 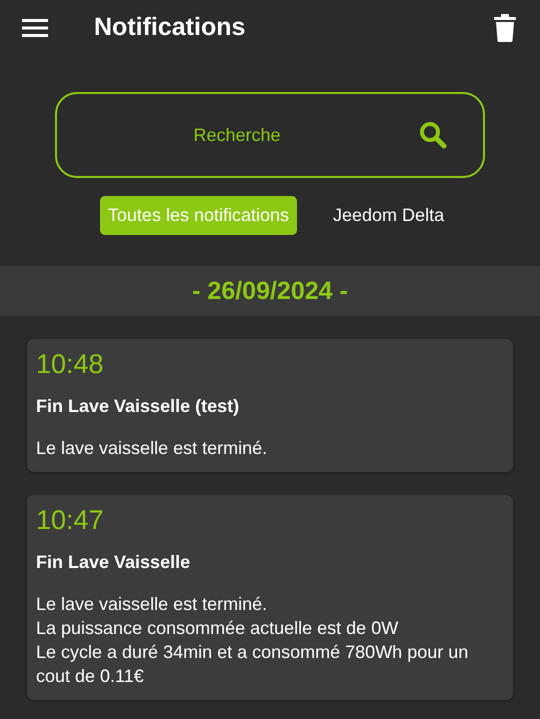 I want to click on notification-time: 10:47, so click(x=70, y=520).